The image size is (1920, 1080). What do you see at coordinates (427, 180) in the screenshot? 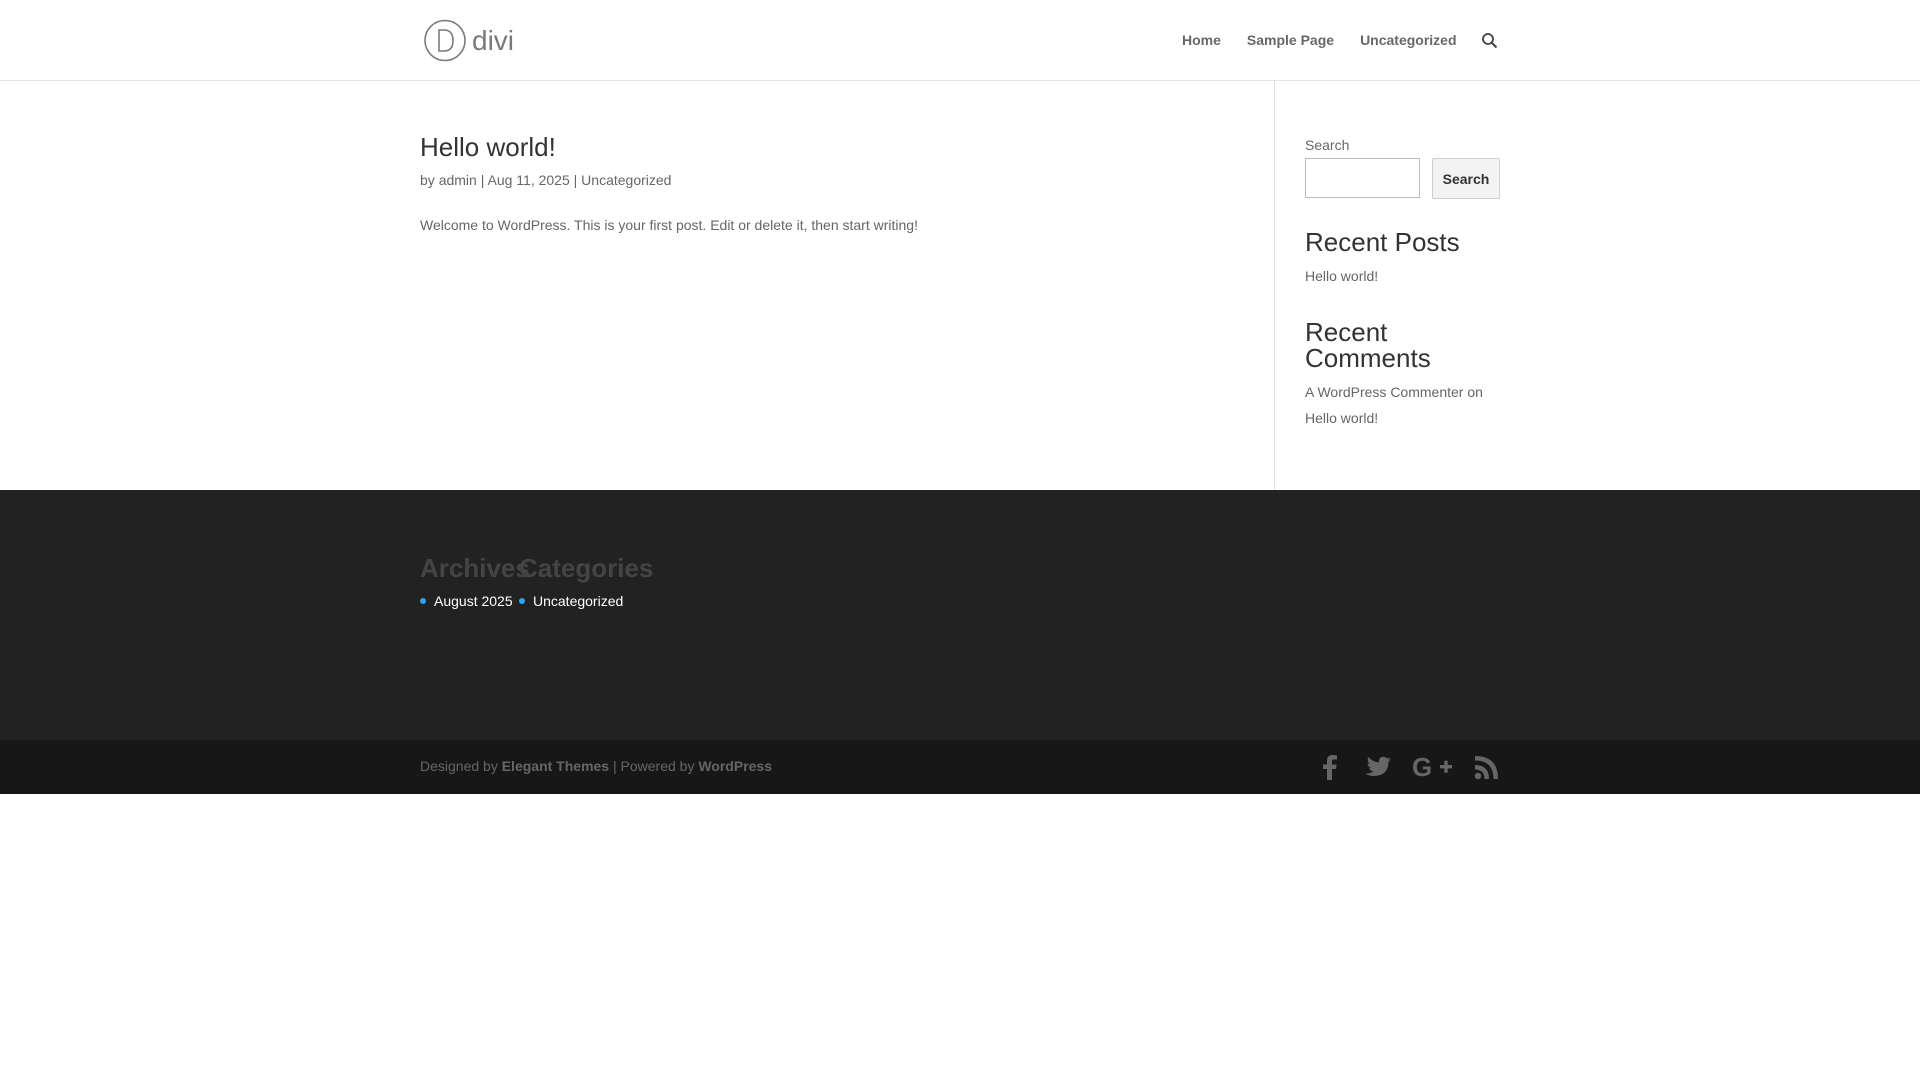
I see `meta-by: by` at bounding box center [427, 180].